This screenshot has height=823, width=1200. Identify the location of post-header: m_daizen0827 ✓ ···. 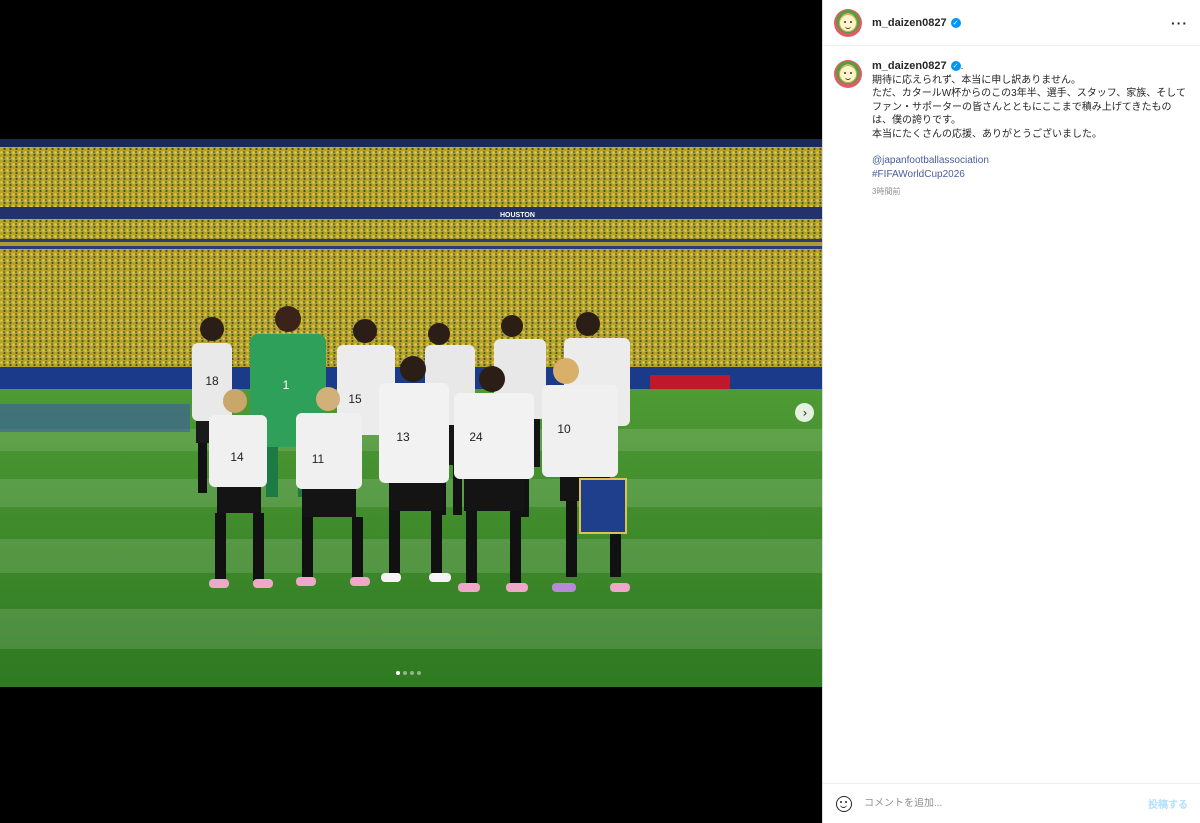
(1011, 23).